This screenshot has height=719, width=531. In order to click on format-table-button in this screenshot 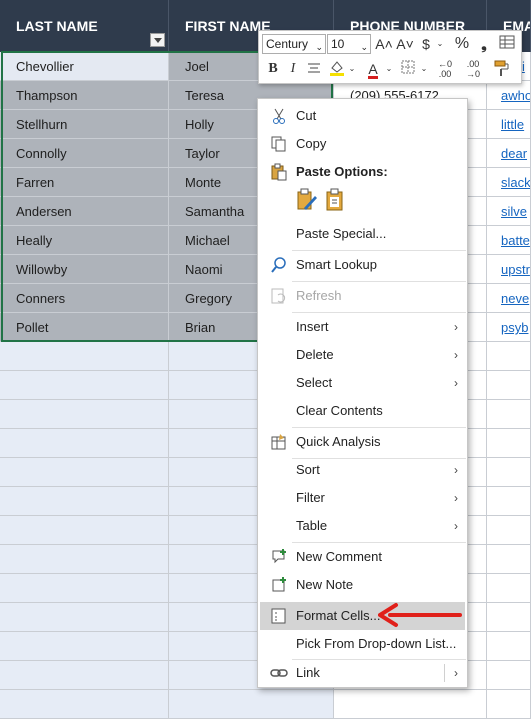, I will do `click(507, 44)`.